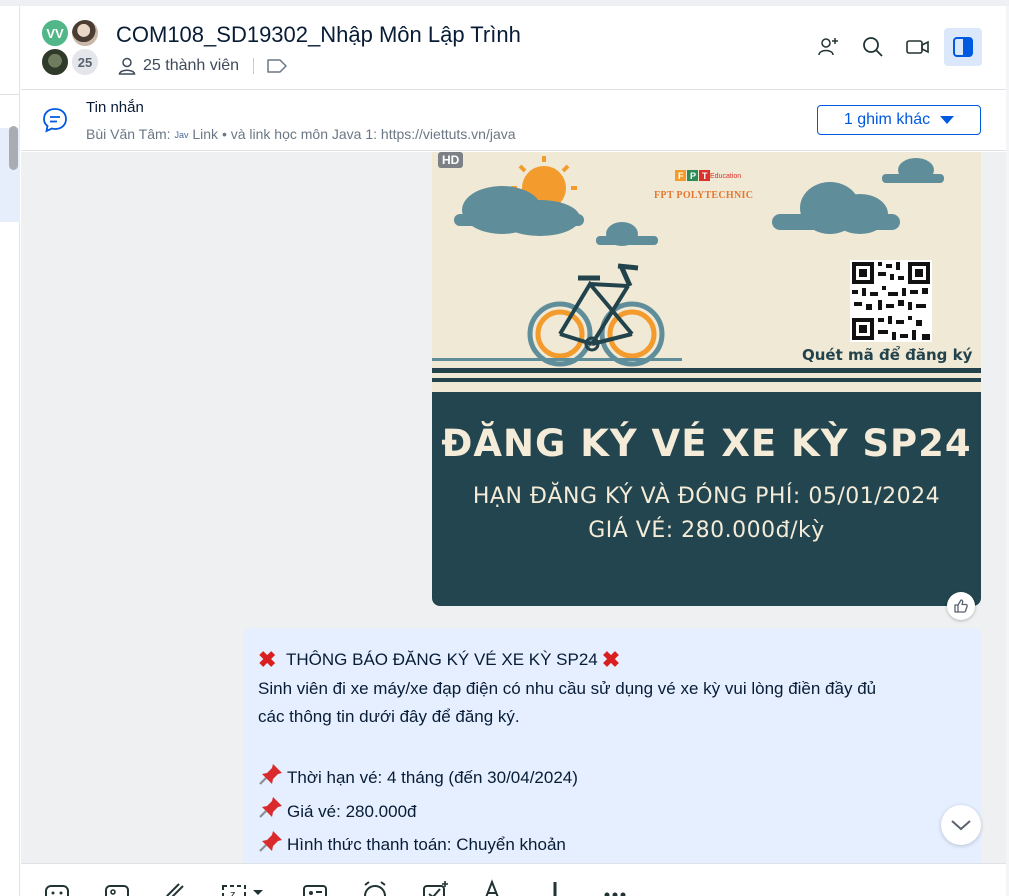 The width and height of the screenshot is (1009, 896). Describe the element at coordinates (177, 887) in the screenshot. I see `paperclip-icon` at that location.